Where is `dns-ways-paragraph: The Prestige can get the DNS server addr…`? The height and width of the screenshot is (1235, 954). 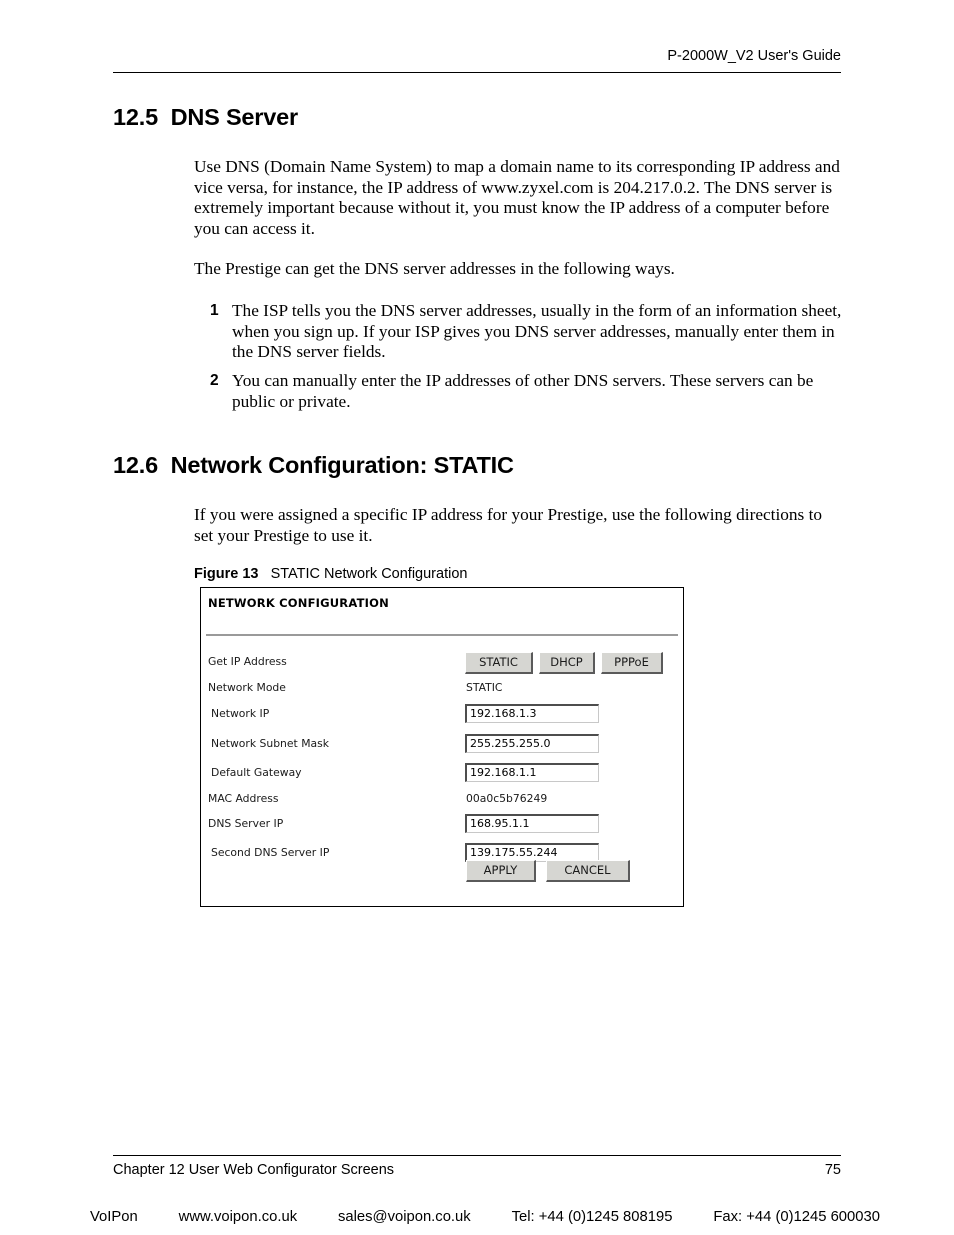
dns-ways-paragraph: The Prestige can get the DNS server addr… is located at coordinates (434, 268).